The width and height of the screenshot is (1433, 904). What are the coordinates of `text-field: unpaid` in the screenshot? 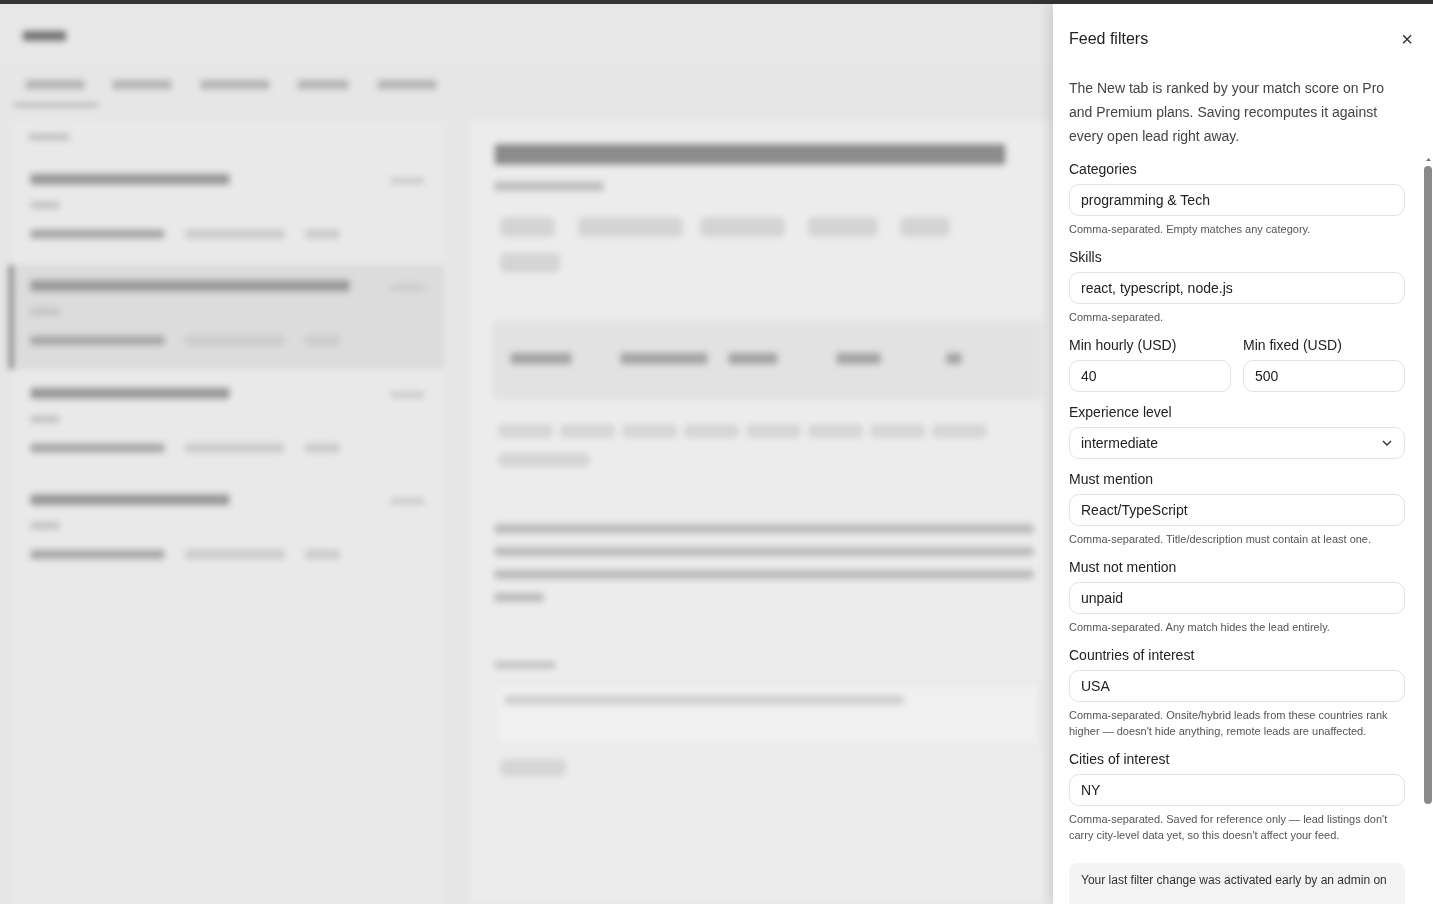 It's located at (1237, 598).